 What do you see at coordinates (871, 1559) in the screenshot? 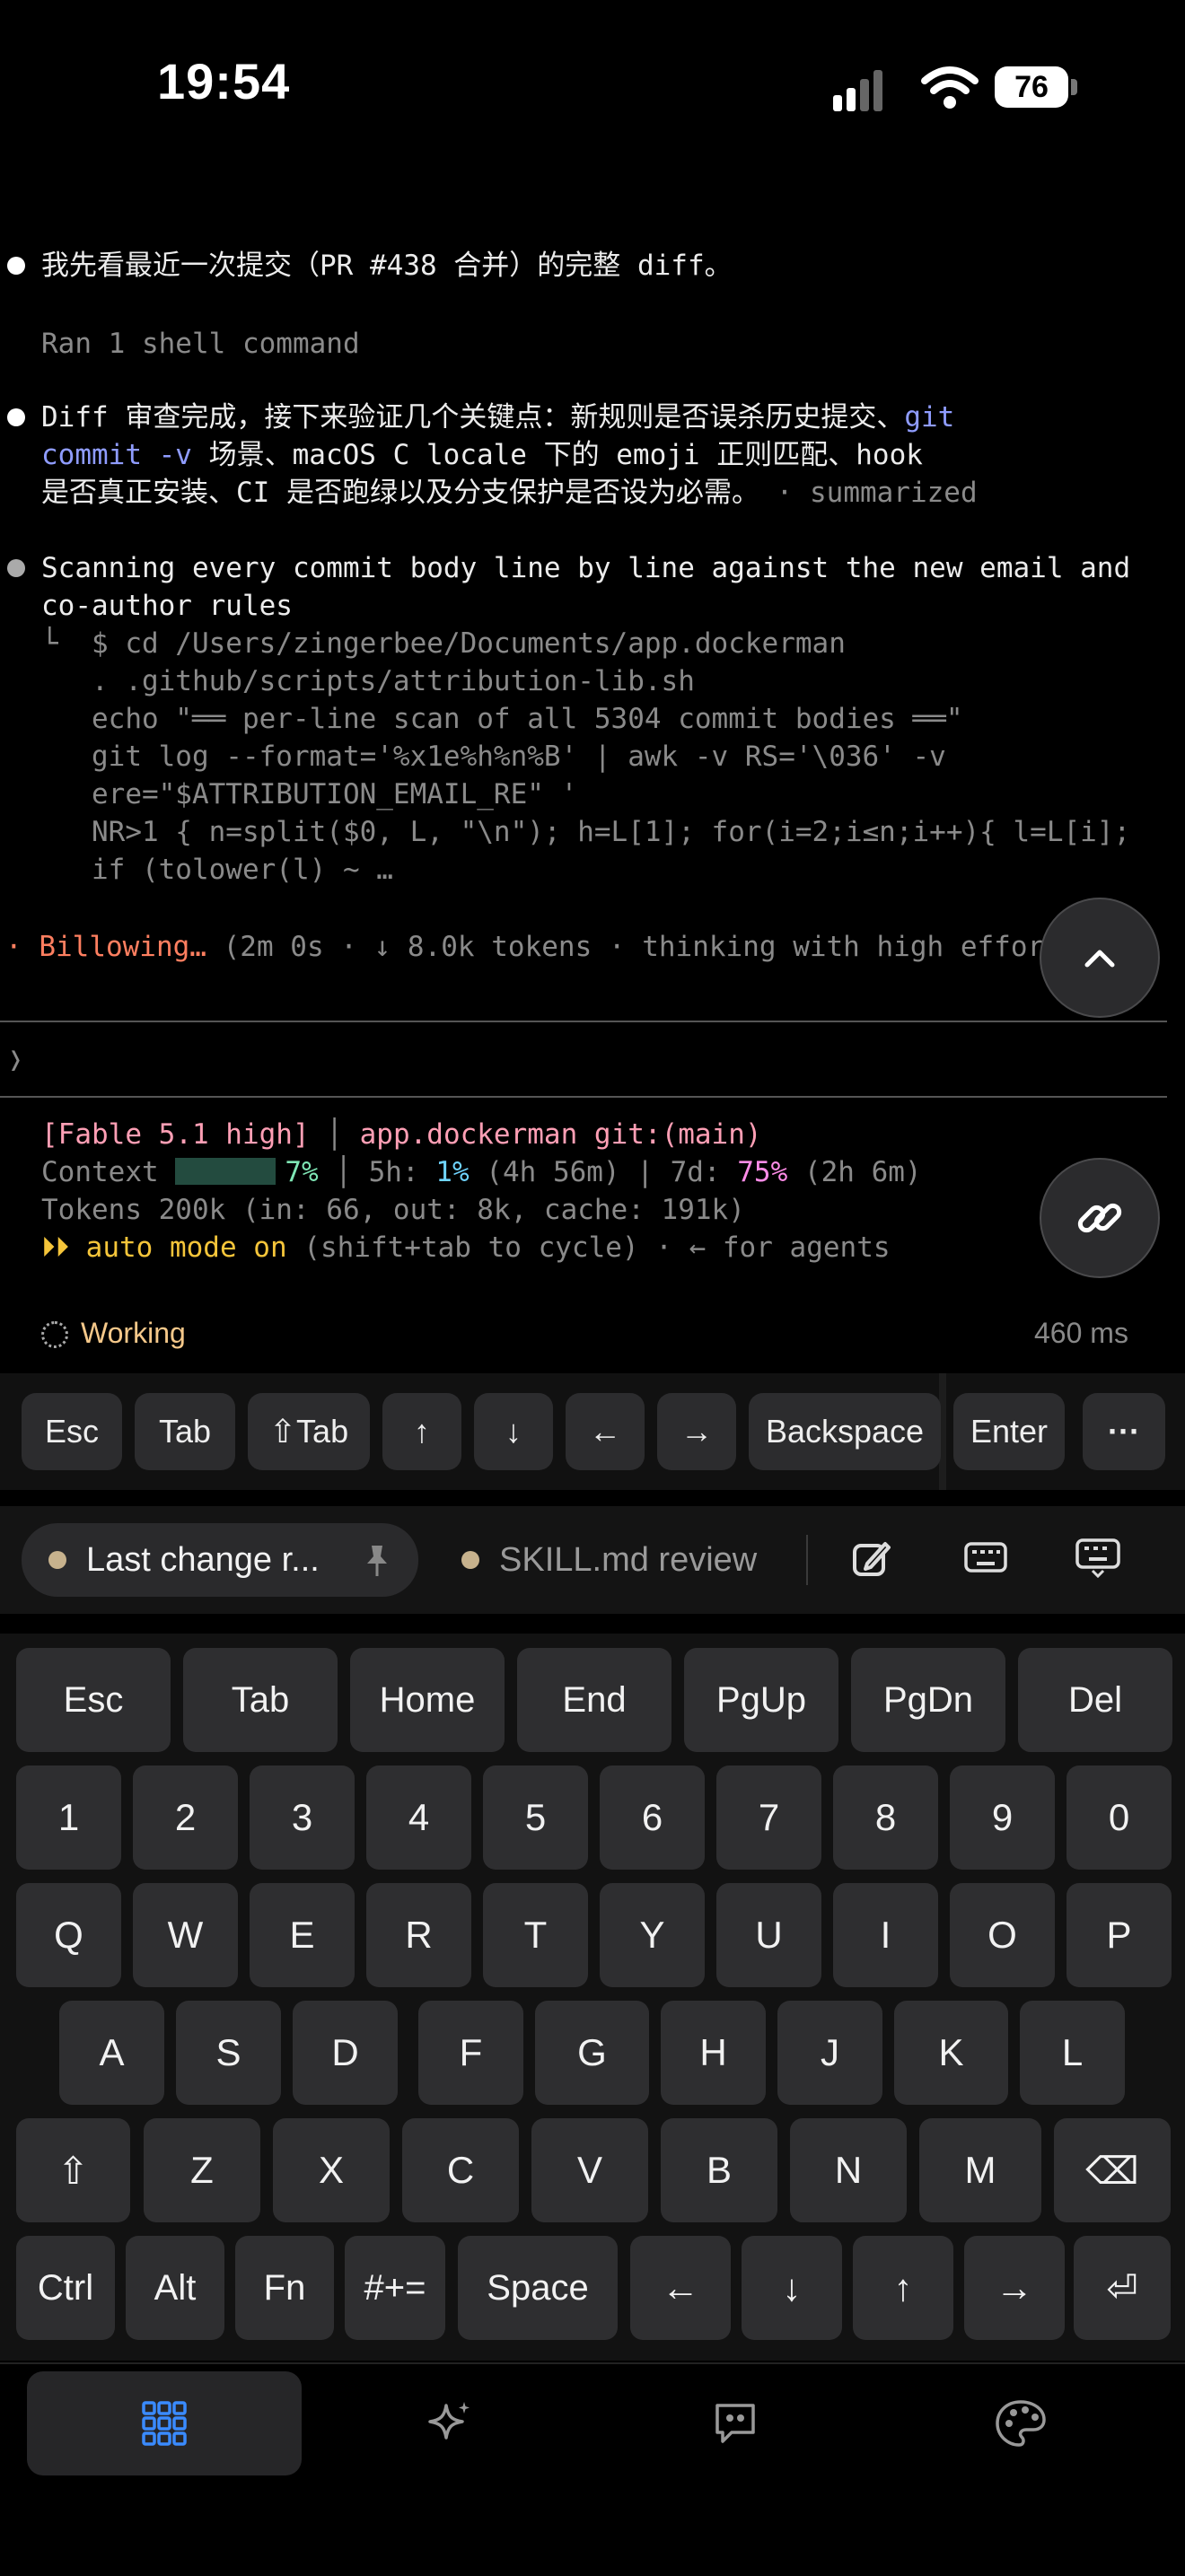
I see `new-session-edit-icon` at bounding box center [871, 1559].